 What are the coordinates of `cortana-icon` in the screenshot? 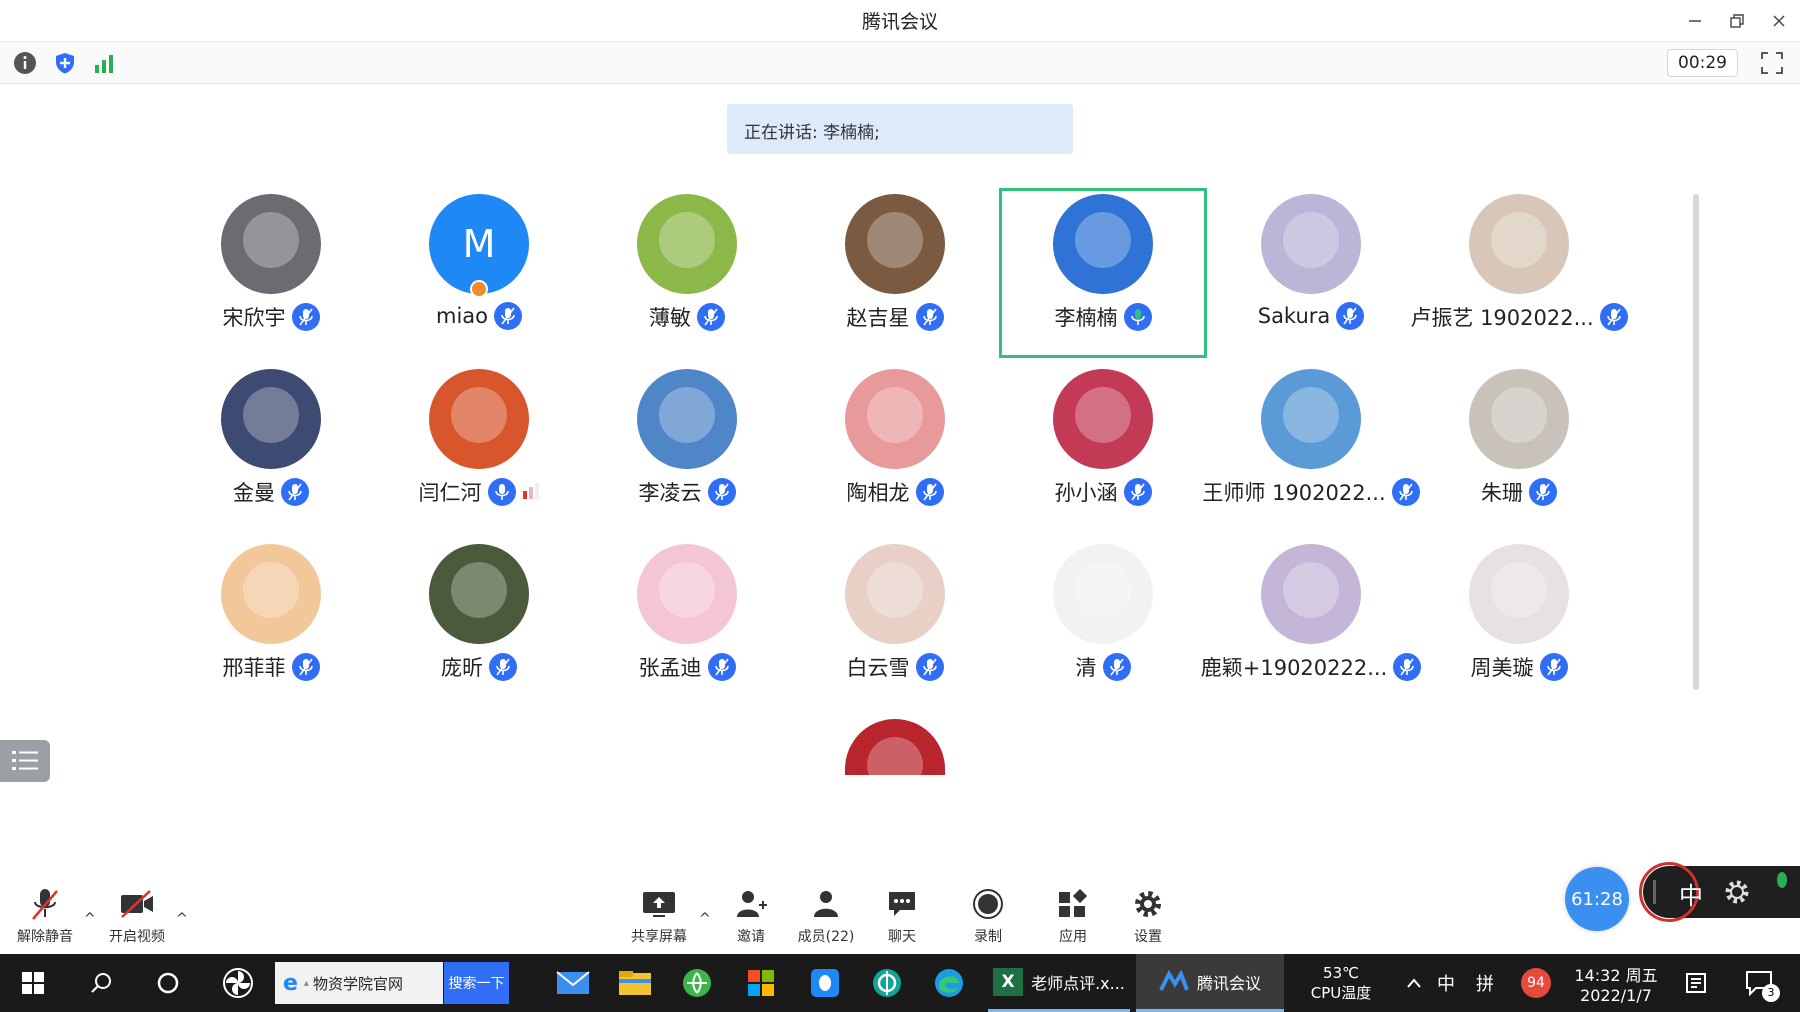 It's located at (168, 983).